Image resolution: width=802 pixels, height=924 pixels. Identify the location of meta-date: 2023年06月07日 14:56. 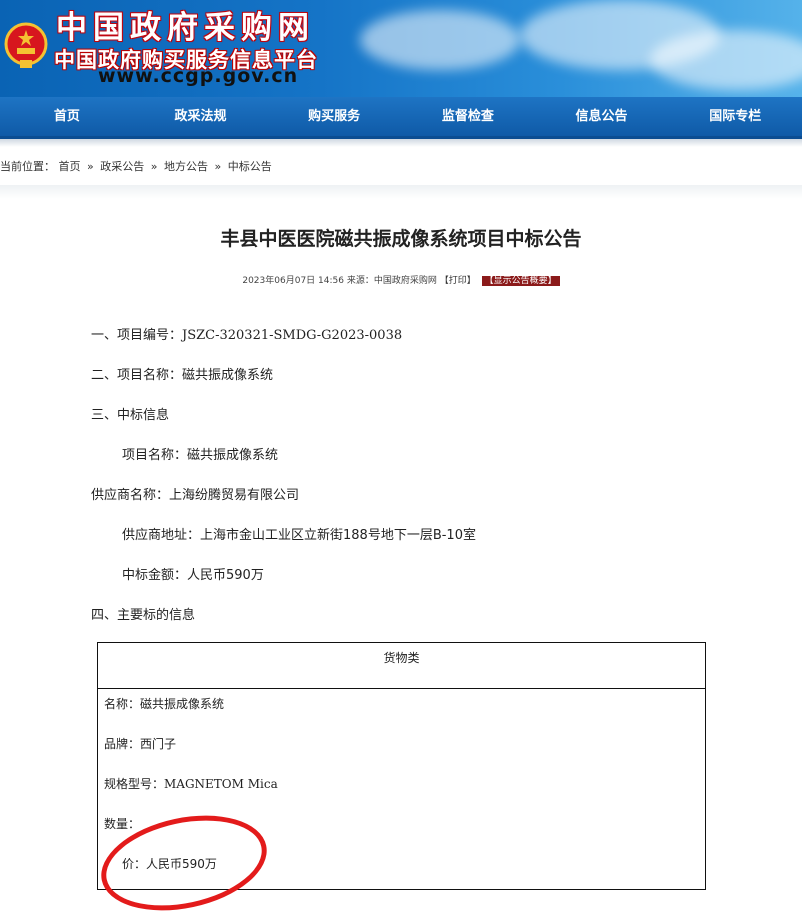
(293, 281).